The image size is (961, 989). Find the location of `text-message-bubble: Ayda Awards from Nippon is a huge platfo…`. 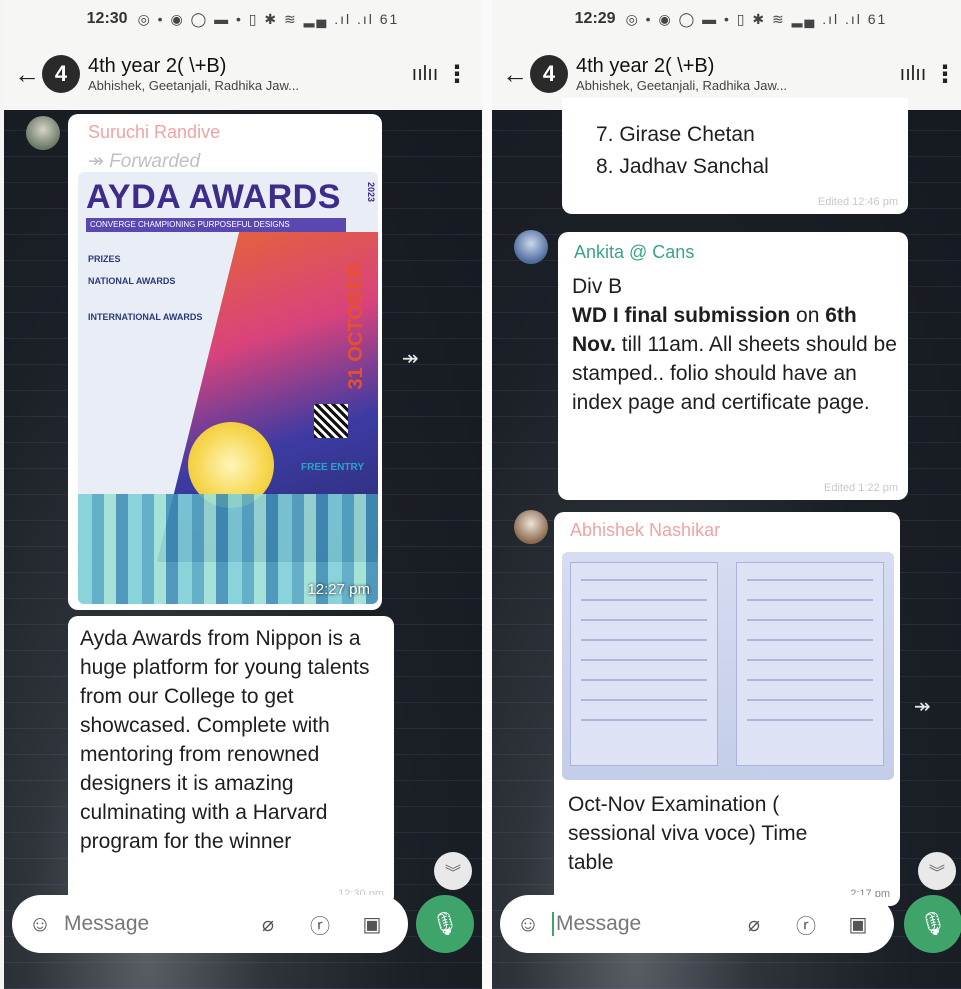

text-message-bubble: Ayda Awards from Nippon is a huge platfo… is located at coordinates (231, 761).